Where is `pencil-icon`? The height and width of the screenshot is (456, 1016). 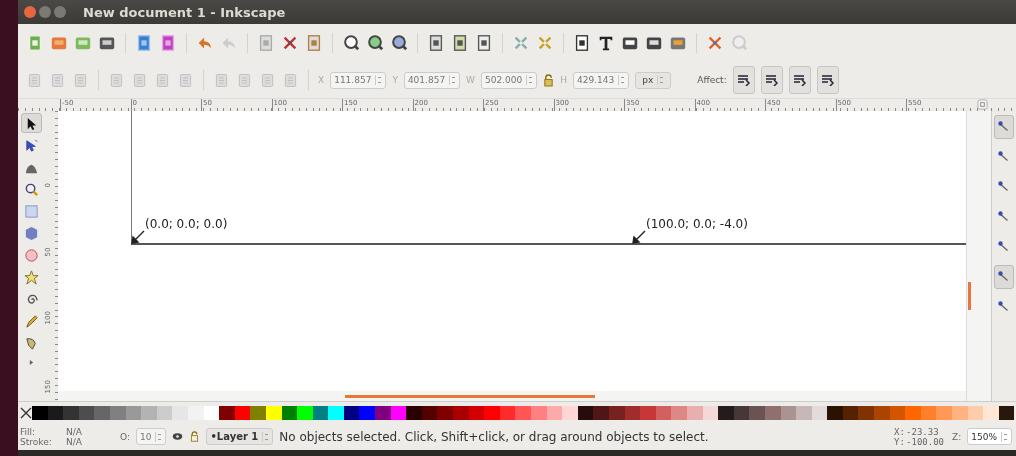
pencil-icon is located at coordinates (31, 321).